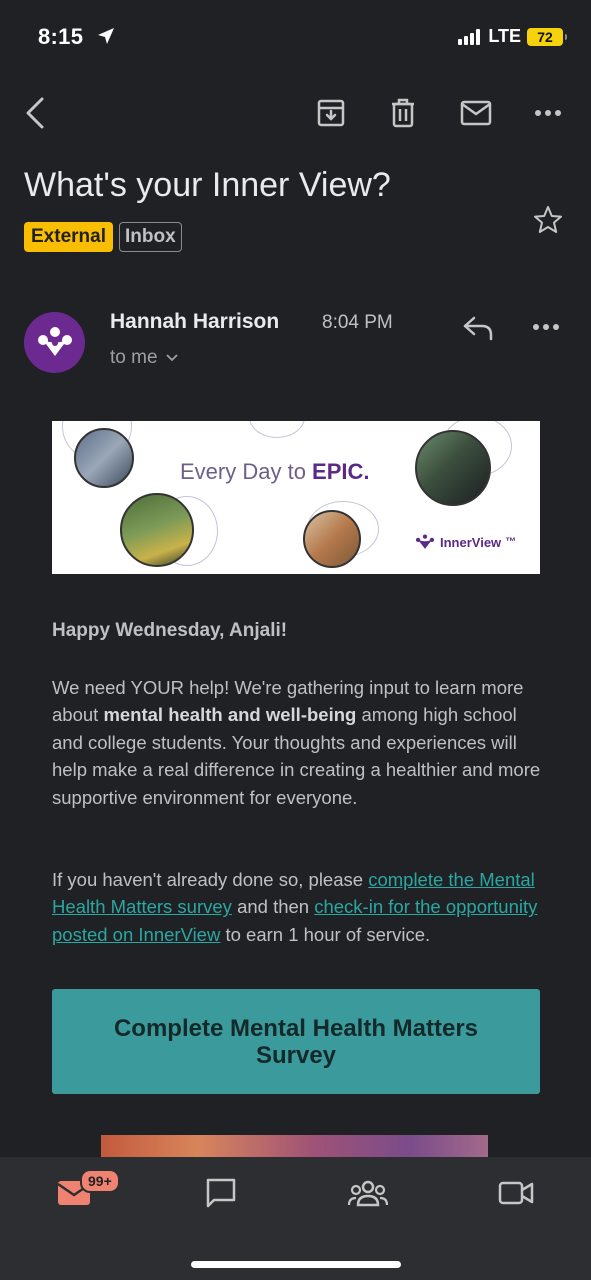  What do you see at coordinates (68, 237) in the screenshot?
I see `label-external: External` at bounding box center [68, 237].